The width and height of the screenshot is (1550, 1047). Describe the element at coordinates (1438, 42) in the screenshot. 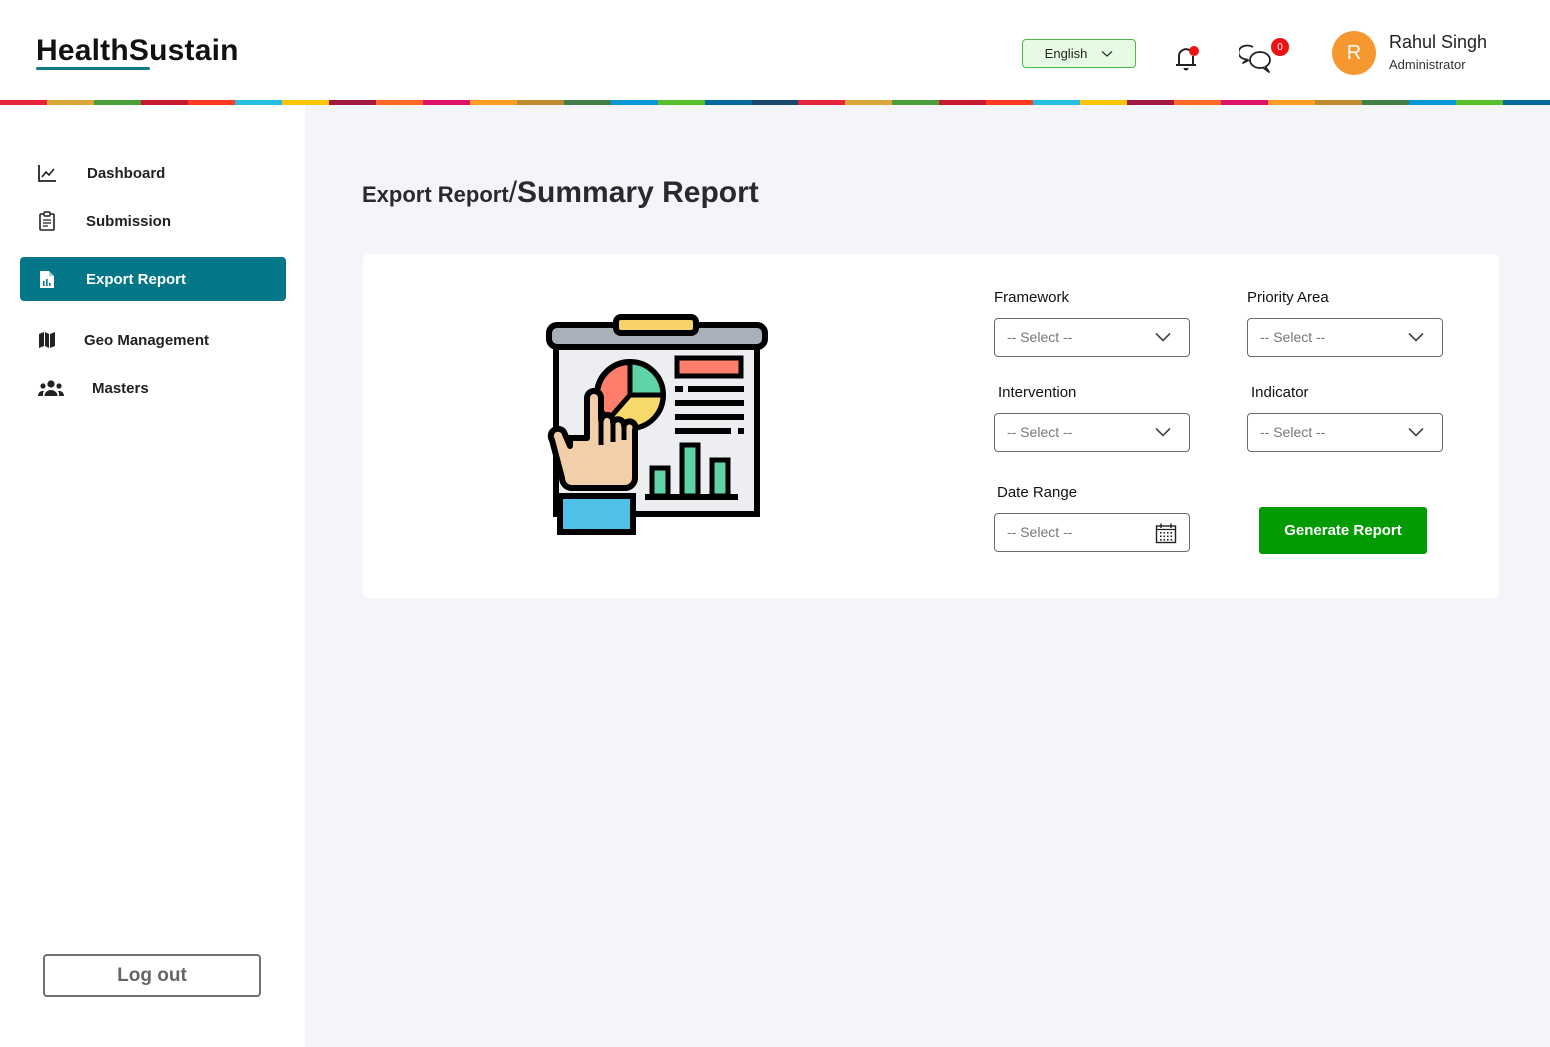

I see `user-name: Rahul Singh` at that location.